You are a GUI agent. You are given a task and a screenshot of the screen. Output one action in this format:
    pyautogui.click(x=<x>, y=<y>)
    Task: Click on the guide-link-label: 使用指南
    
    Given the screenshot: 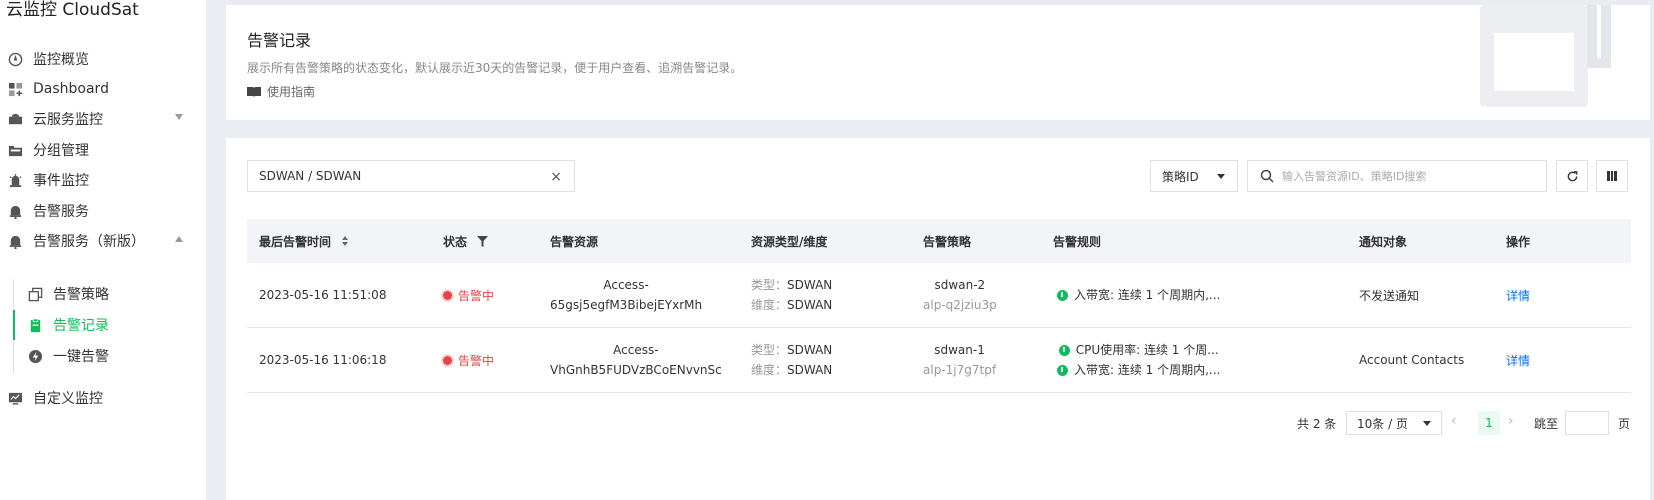 What is the action you would take?
    pyautogui.click(x=291, y=92)
    